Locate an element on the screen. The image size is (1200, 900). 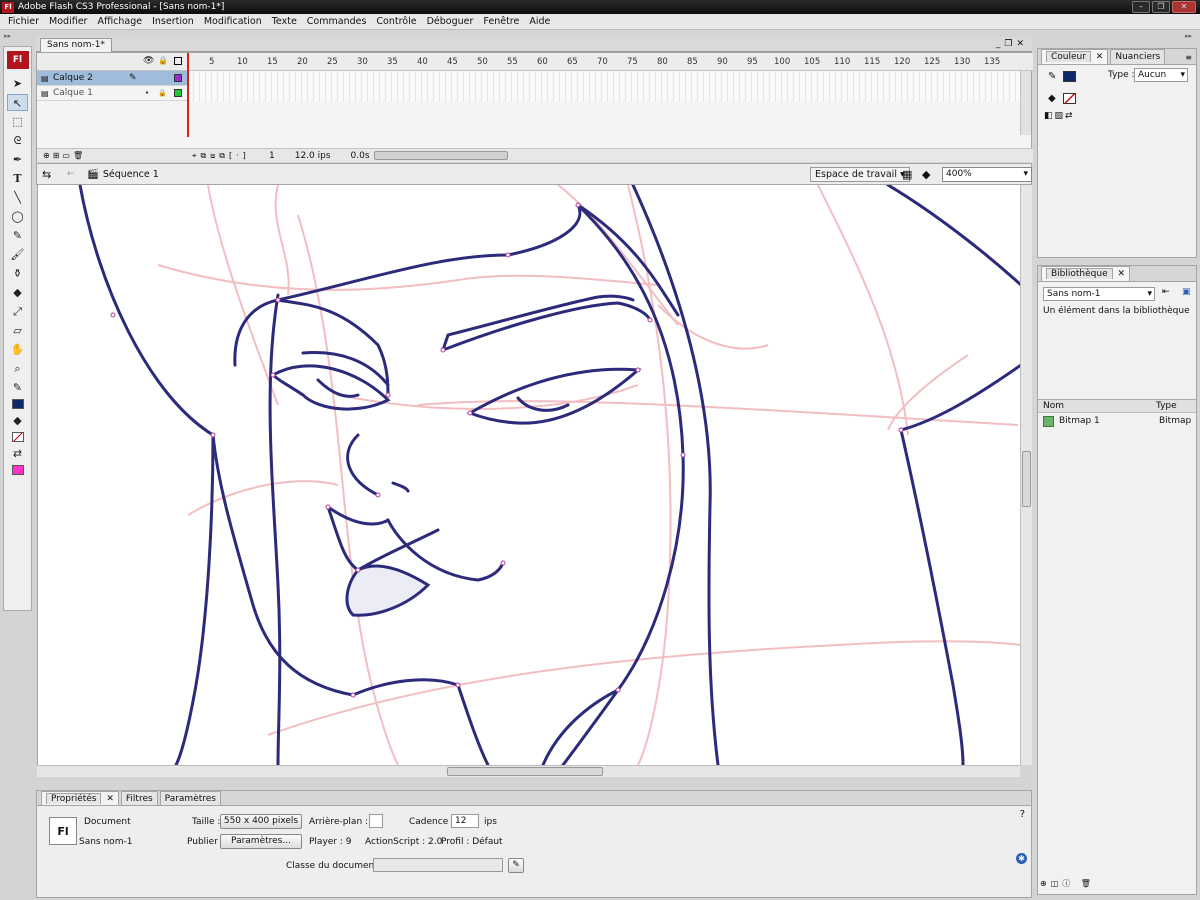
free-transform-tool-icon: ⬚ is located at coordinates (17, 121).